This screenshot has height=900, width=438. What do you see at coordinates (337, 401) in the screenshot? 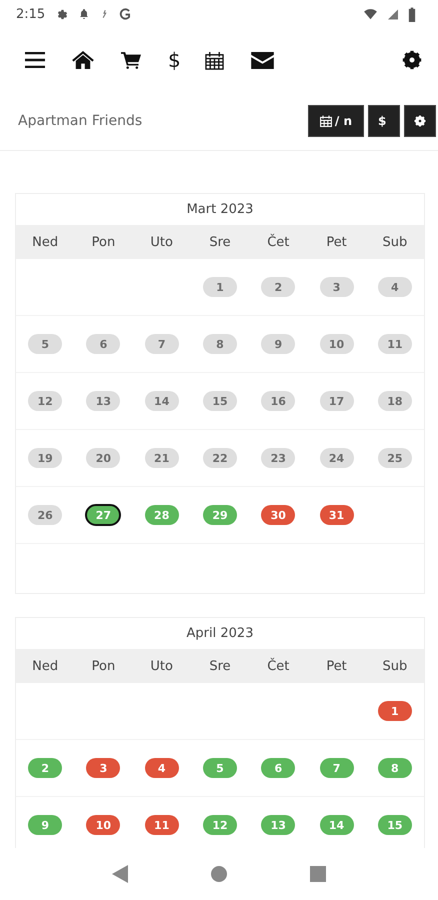
I see `day-pill: 17` at bounding box center [337, 401].